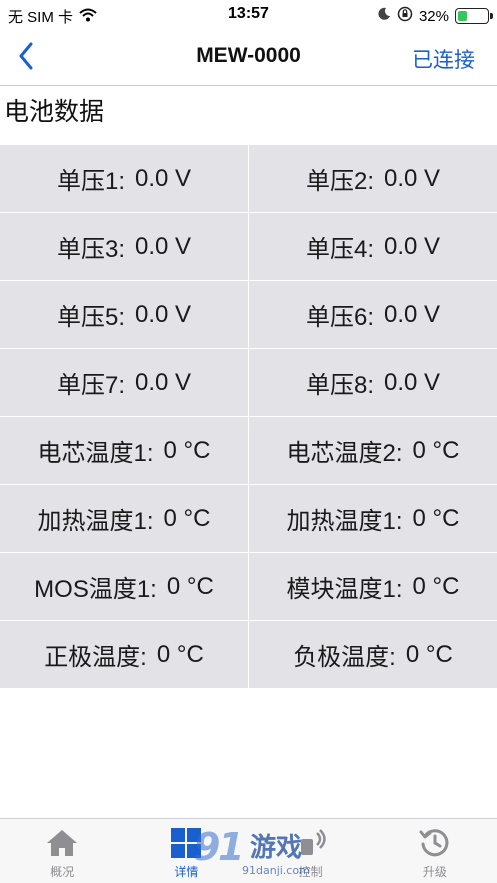 Image resolution: width=497 pixels, height=883 pixels. I want to click on tab-upgrade: 升级, so click(435, 851).